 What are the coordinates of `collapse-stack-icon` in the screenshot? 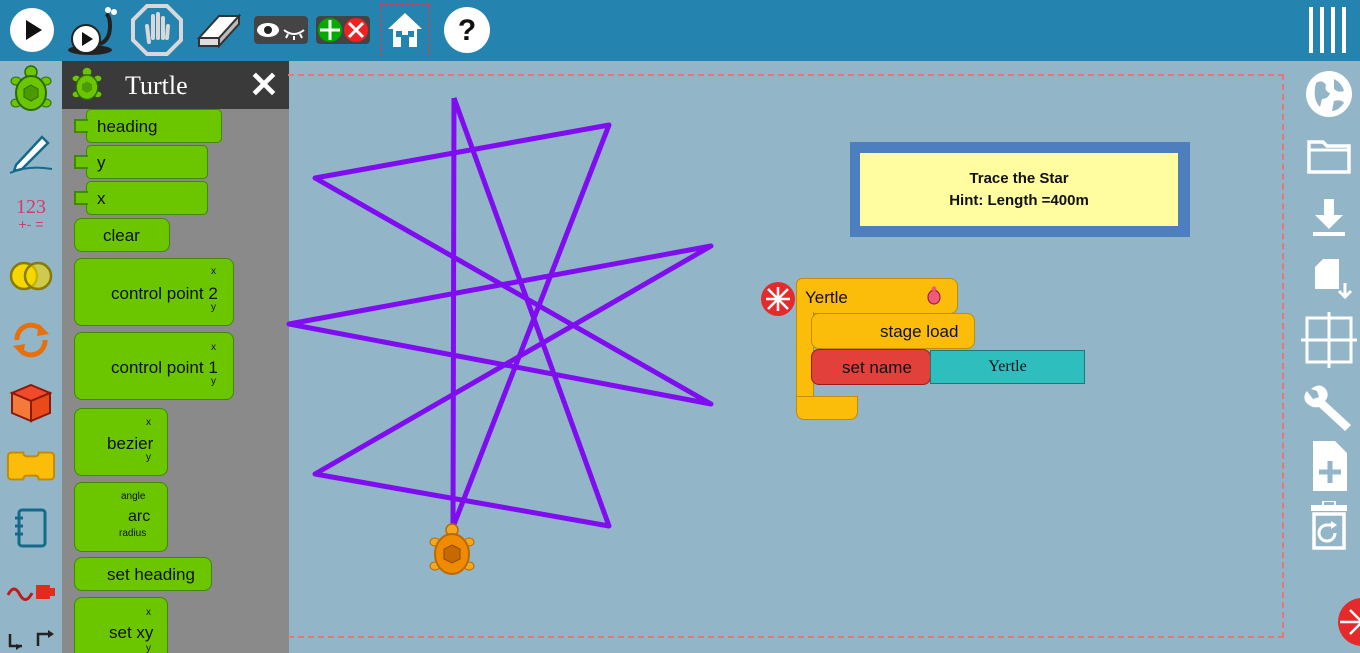 It's located at (778, 301).